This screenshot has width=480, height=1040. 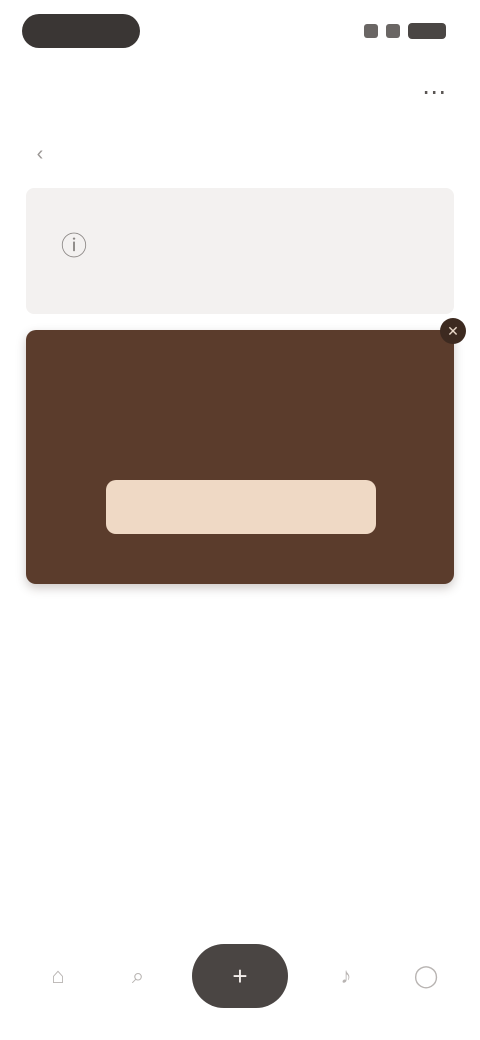 What do you see at coordinates (405, 31) in the screenshot?
I see `status-indicators` at bounding box center [405, 31].